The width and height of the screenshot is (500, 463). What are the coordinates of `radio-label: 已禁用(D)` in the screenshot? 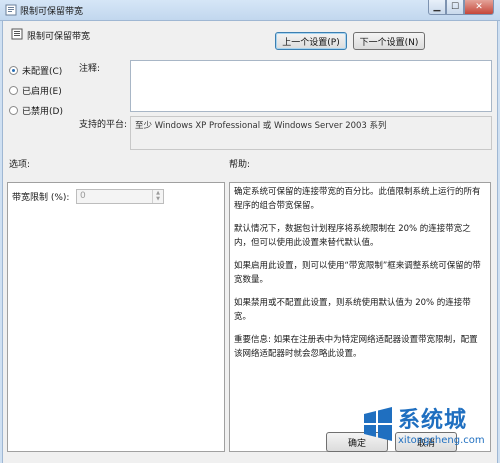 It's located at (42, 112).